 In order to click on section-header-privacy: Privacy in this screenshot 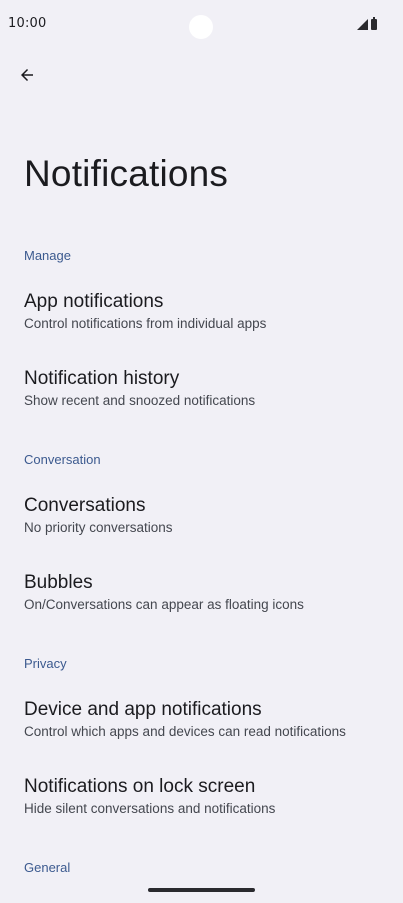, I will do `click(45, 663)`.